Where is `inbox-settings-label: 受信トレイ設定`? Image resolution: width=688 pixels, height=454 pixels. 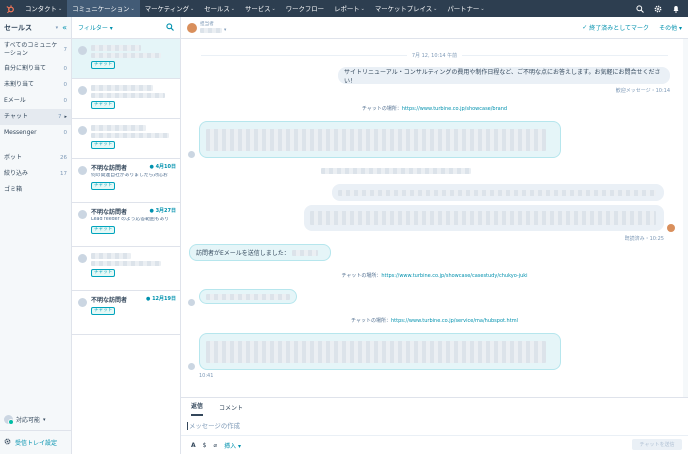 inbox-settings-label: 受信トレイ設定 is located at coordinates (36, 443).